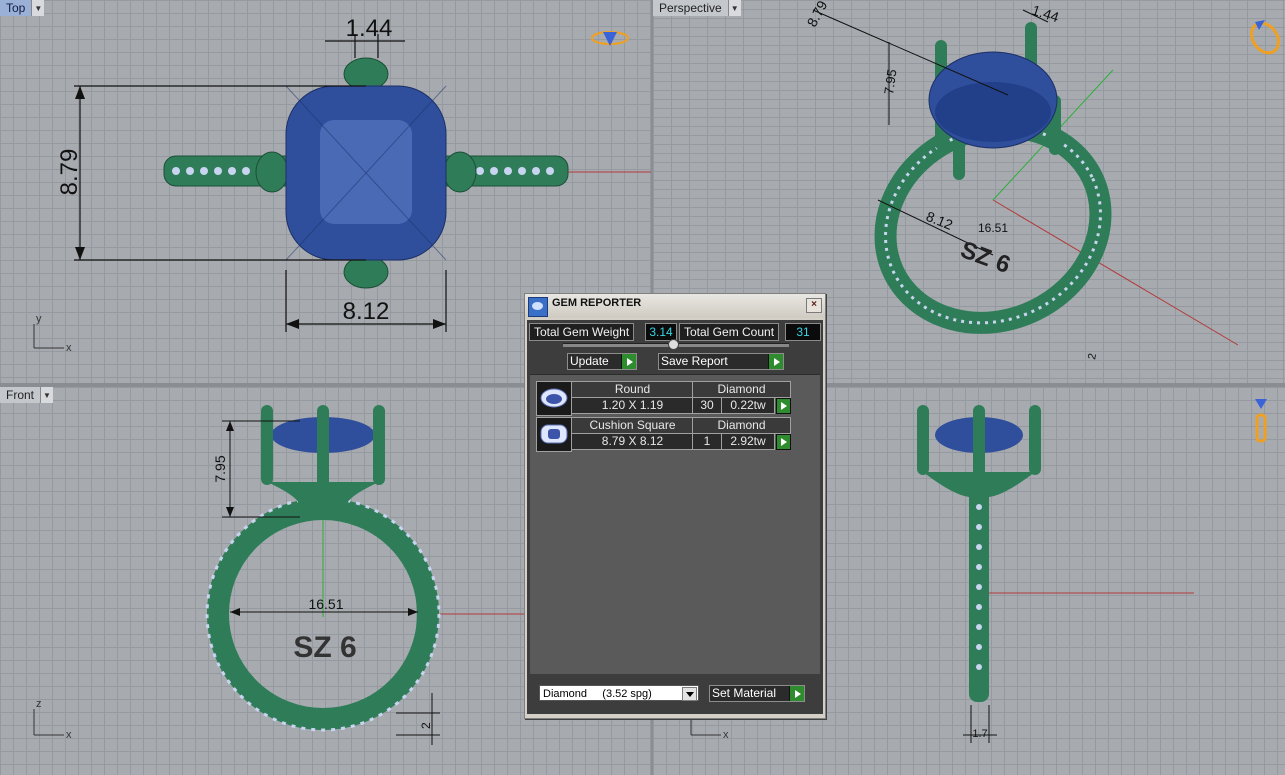 The width and height of the screenshot is (1285, 775). I want to click on viewport-tab-perspective: Perspective ▼, so click(697, 8).